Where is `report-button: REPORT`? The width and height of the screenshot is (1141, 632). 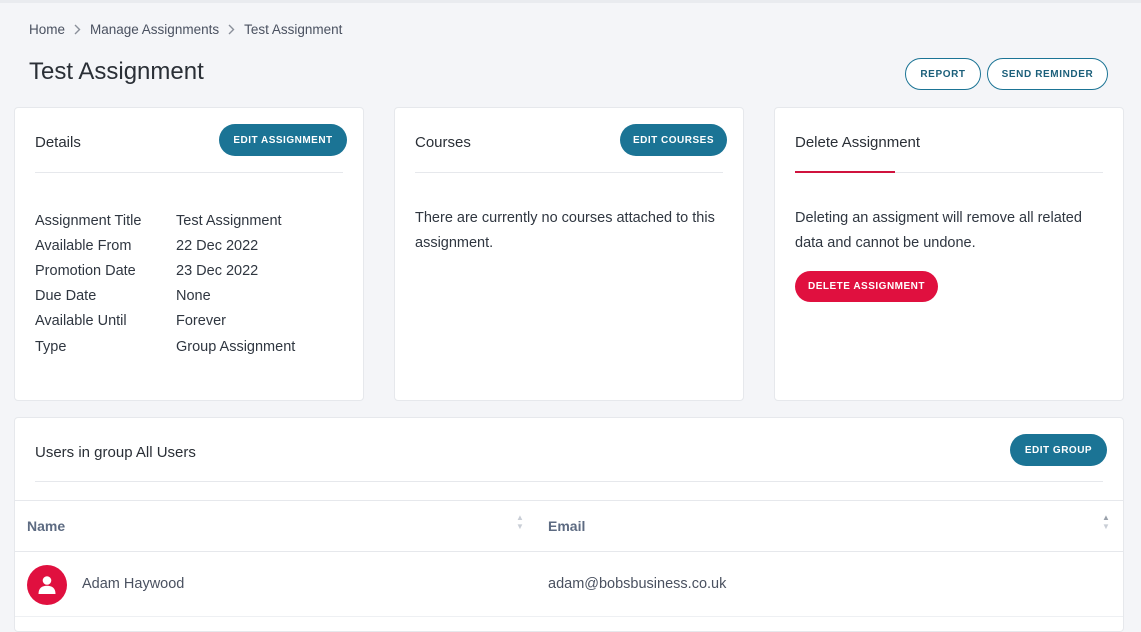
report-button: REPORT is located at coordinates (943, 74).